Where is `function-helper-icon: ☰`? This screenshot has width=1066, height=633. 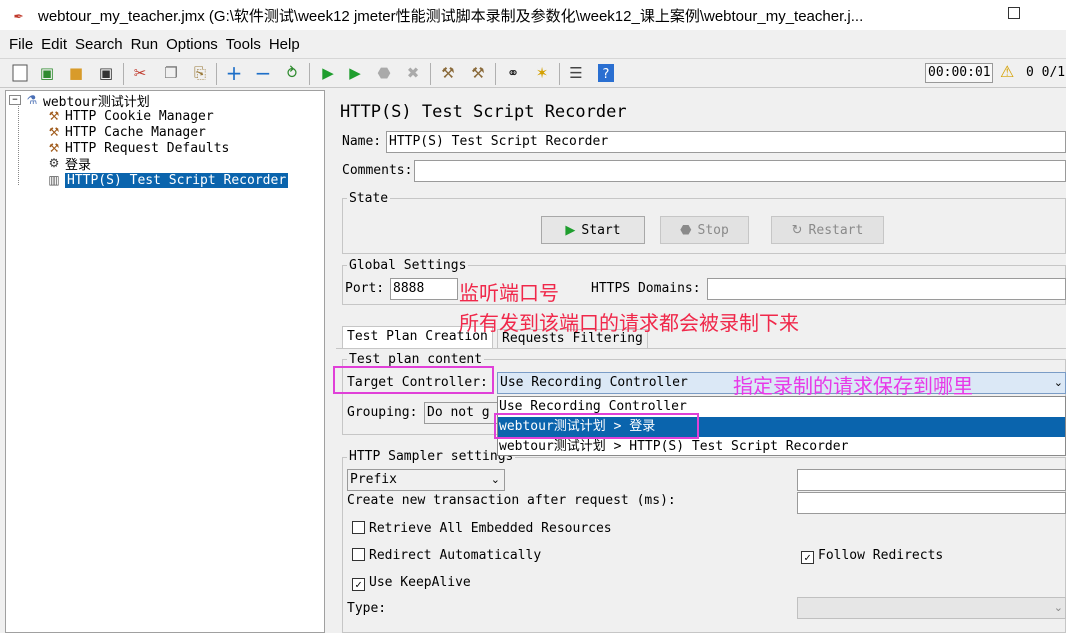 function-helper-icon: ☰ is located at coordinates (576, 73).